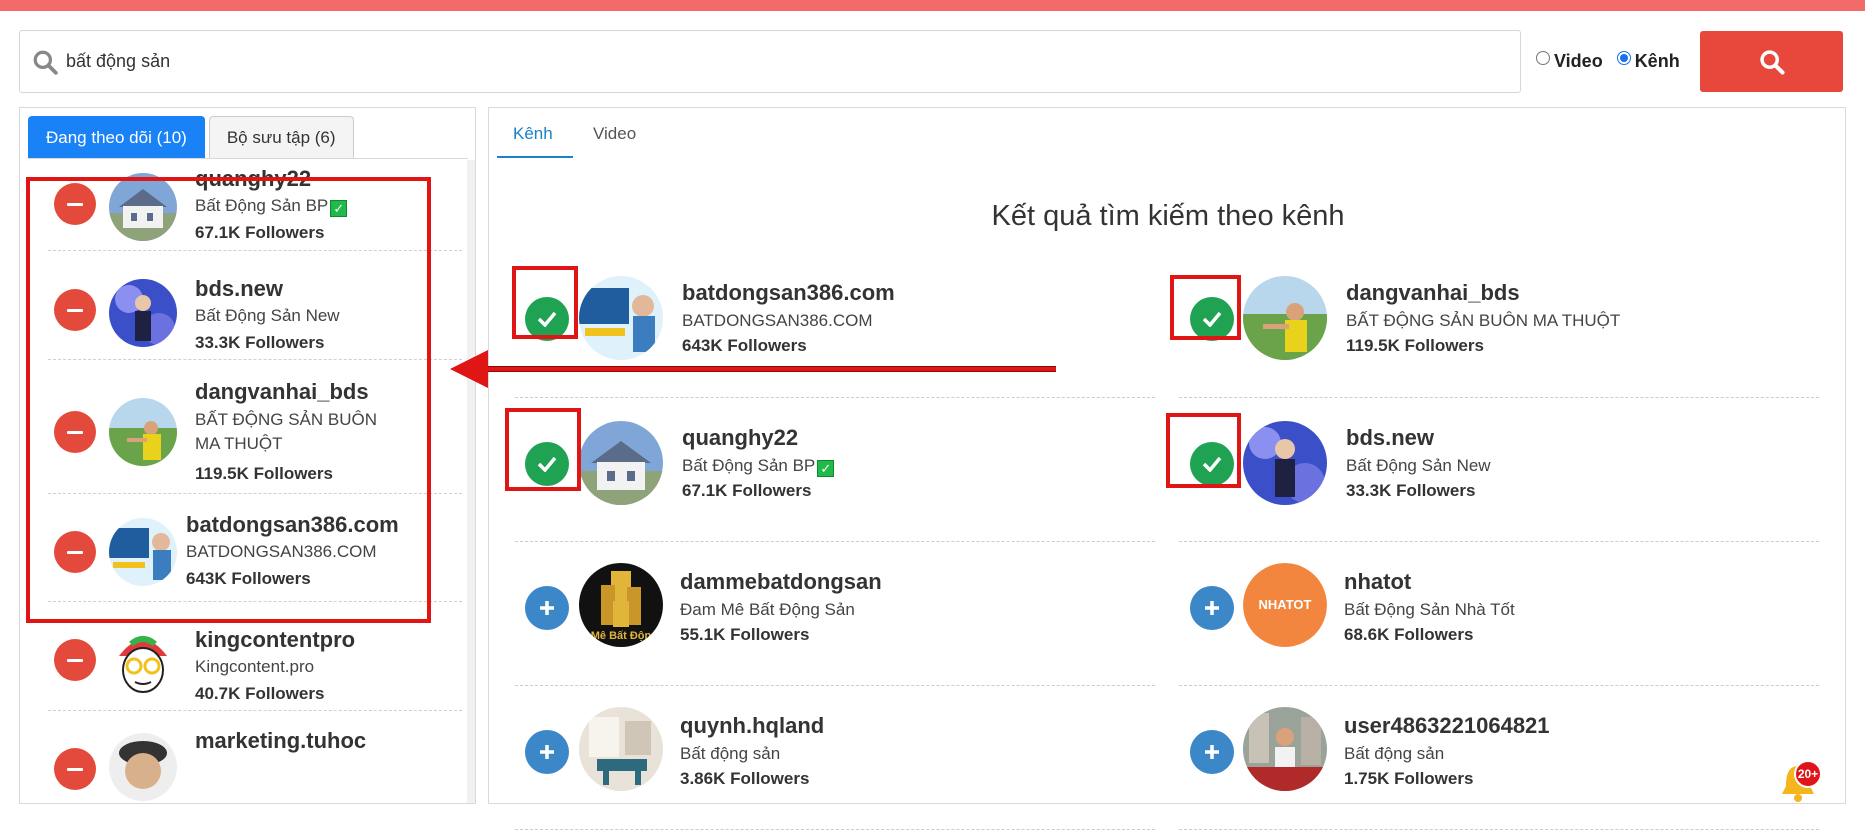 The width and height of the screenshot is (1865, 830). What do you see at coordinates (1578, 61) in the screenshot?
I see `radio-video-label: Video` at bounding box center [1578, 61].